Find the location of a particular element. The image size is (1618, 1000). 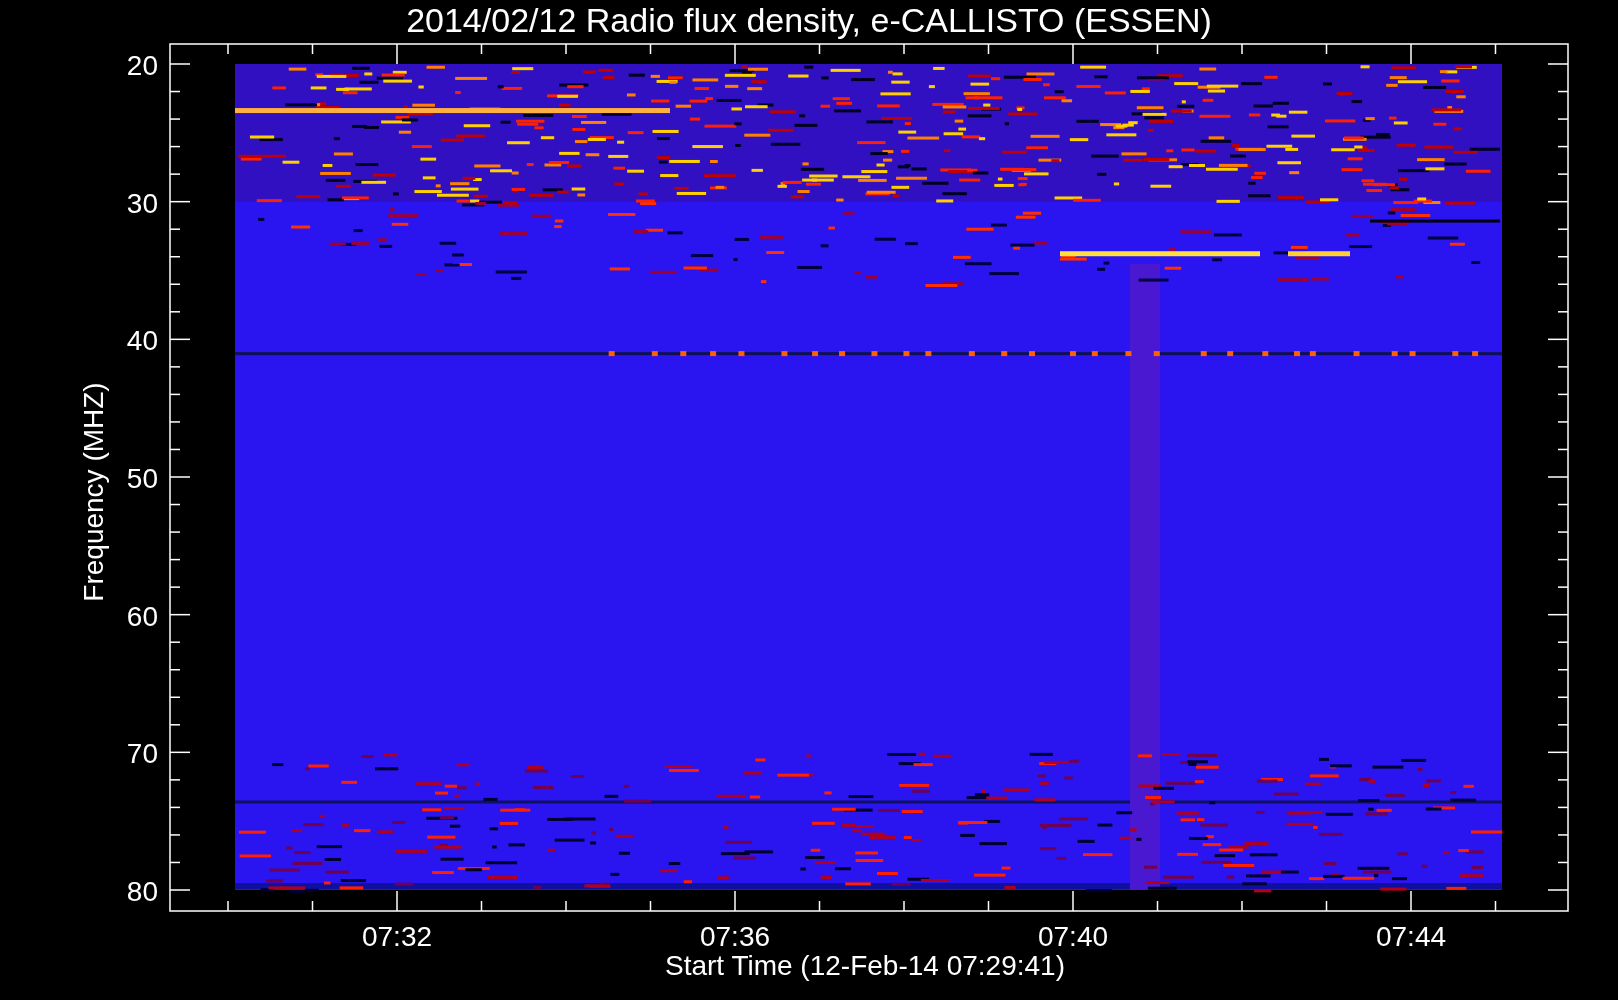

y-tick-label: 30 is located at coordinates (142, 203).